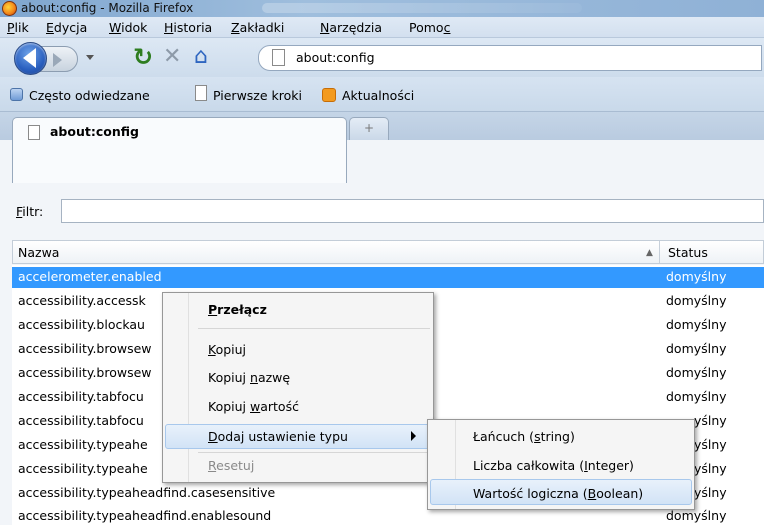  What do you see at coordinates (172, 57) in the screenshot?
I see `stop-icon: ✕` at bounding box center [172, 57].